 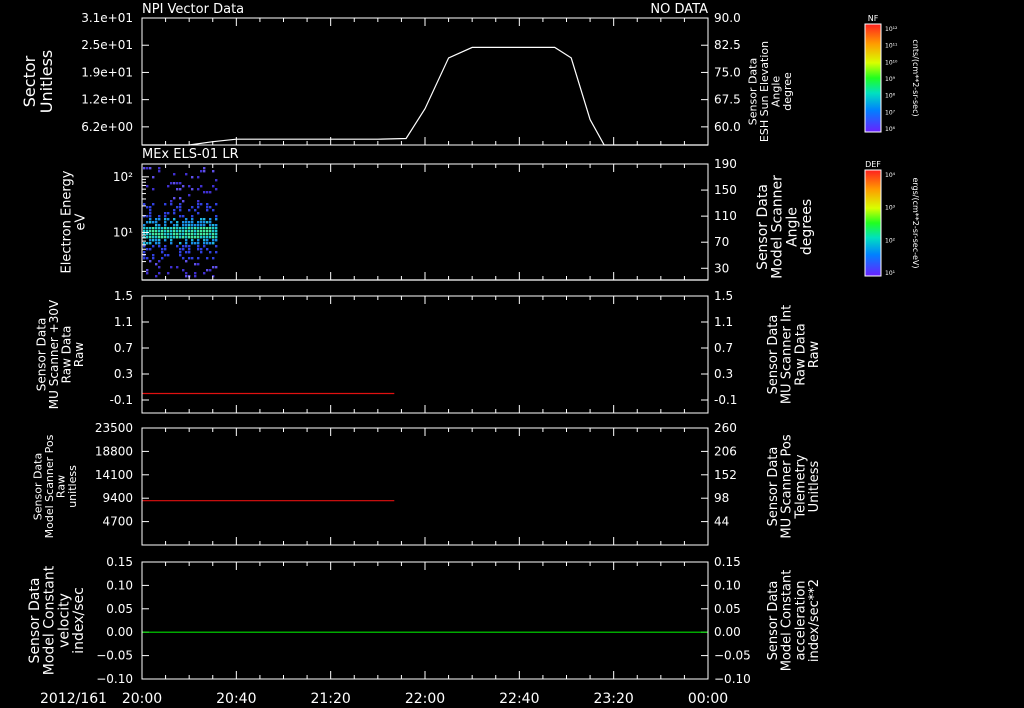 I want to click on panel3-right-tick-label: 0.3, so click(x=723, y=374).